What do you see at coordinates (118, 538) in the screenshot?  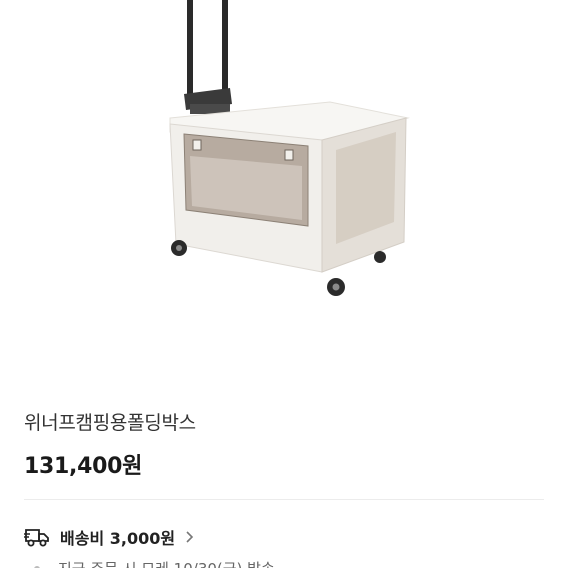 I see `shipping-fee-label: 배송비 3,000원` at bounding box center [118, 538].